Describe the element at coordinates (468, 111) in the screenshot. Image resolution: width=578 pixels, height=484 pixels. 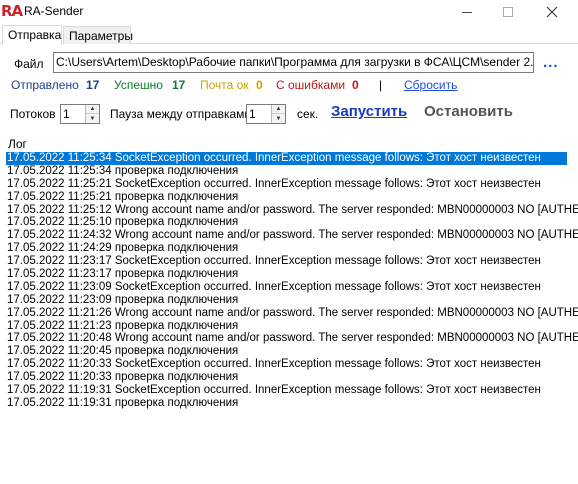
I see `stop-button: Остановить` at that location.